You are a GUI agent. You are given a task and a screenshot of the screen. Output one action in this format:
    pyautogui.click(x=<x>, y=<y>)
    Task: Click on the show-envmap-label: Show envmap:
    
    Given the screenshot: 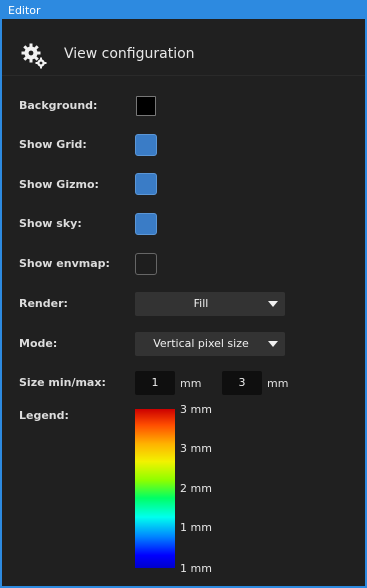 What is the action you would take?
    pyautogui.click(x=64, y=263)
    